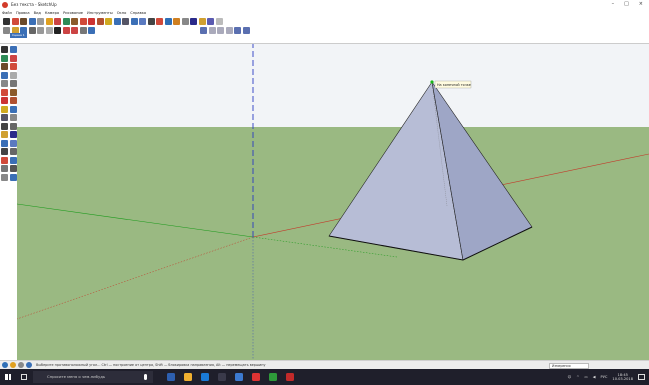 The image size is (649, 385). I want to click on arc-icon, so click(13, 75).